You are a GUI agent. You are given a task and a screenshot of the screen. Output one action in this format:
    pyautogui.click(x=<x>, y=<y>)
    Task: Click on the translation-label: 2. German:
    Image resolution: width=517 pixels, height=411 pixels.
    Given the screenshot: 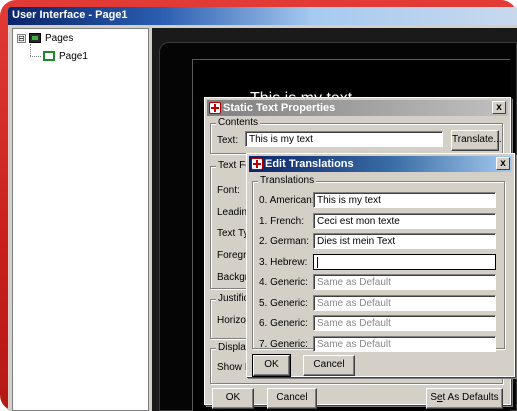 What is the action you would take?
    pyautogui.click(x=284, y=241)
    